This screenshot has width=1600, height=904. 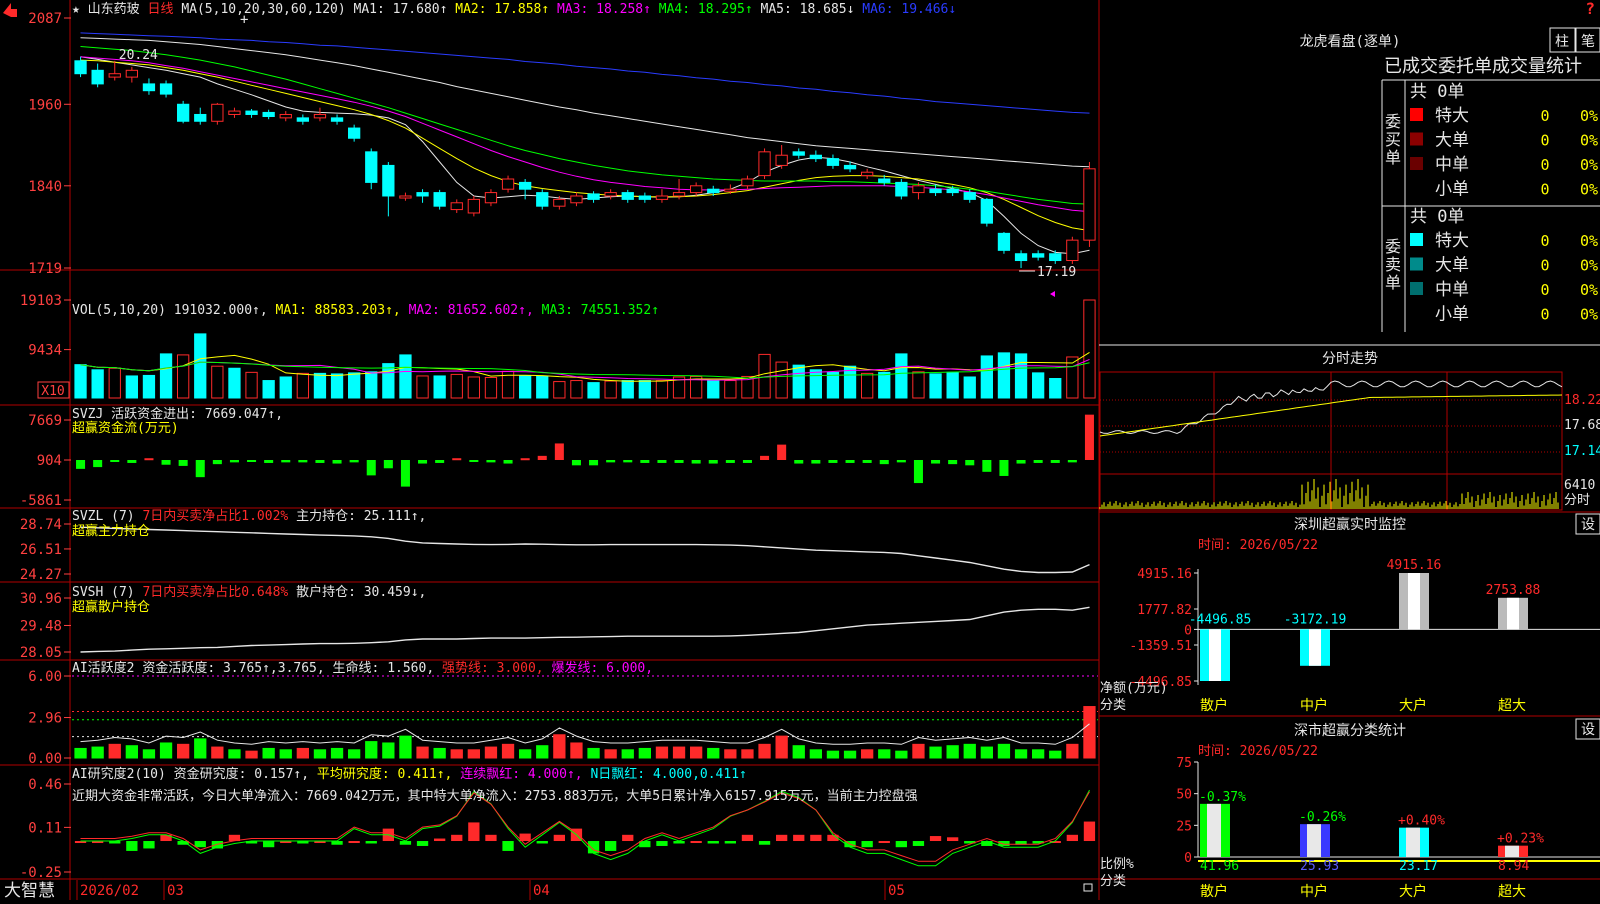 What do you see at coordinates (1582, 425) in the screenshot?
I see `intraday-ylabel-mid: 17.68` at bounding box center [1582, 425].